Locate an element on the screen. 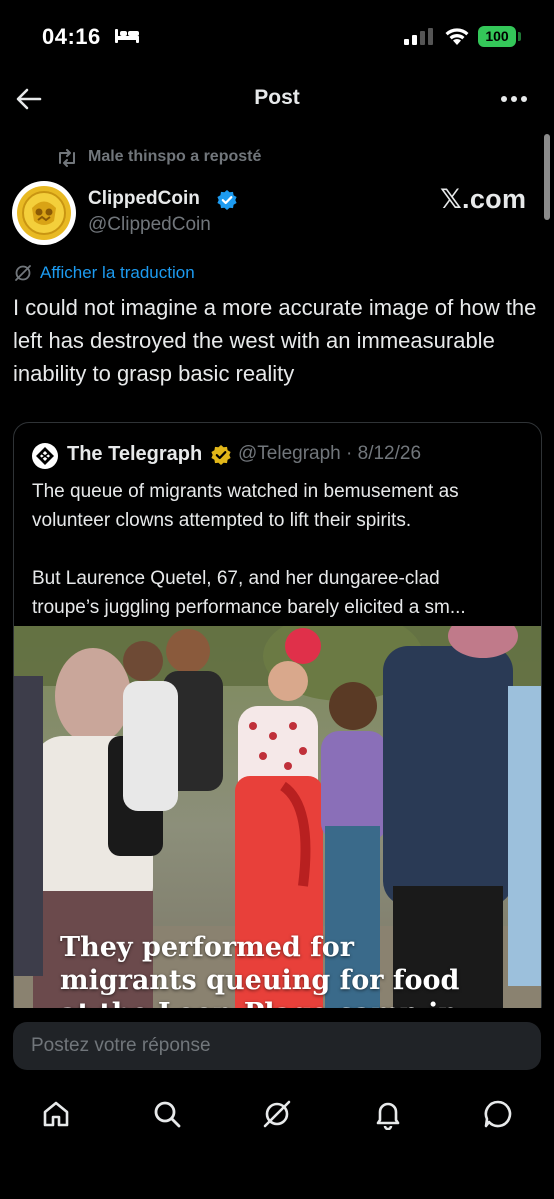  show-translation-link: Afficher la traduction is located at coordinates (117, 273).